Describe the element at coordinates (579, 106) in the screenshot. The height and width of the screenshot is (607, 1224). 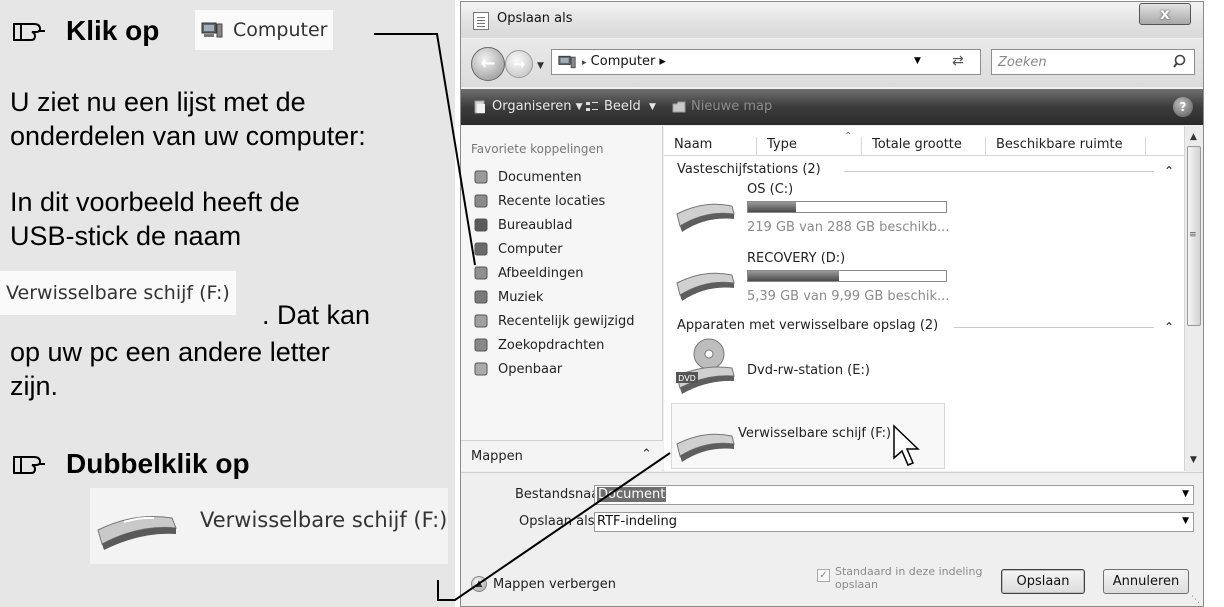
I see `organize-dropdown-icon: ▼` at that location.